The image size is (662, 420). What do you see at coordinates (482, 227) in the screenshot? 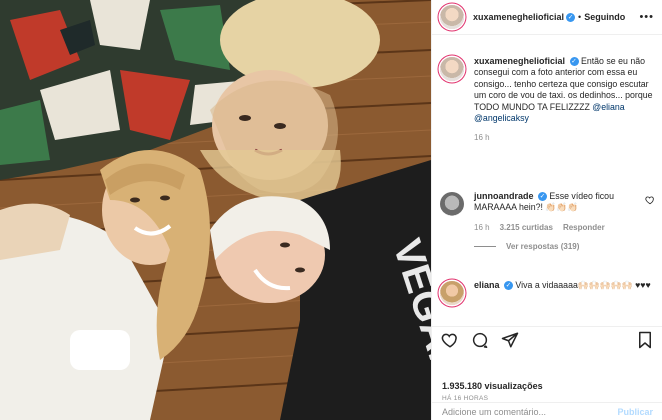
I see `comment-time: 16 h` at bounding box center [482, 227].